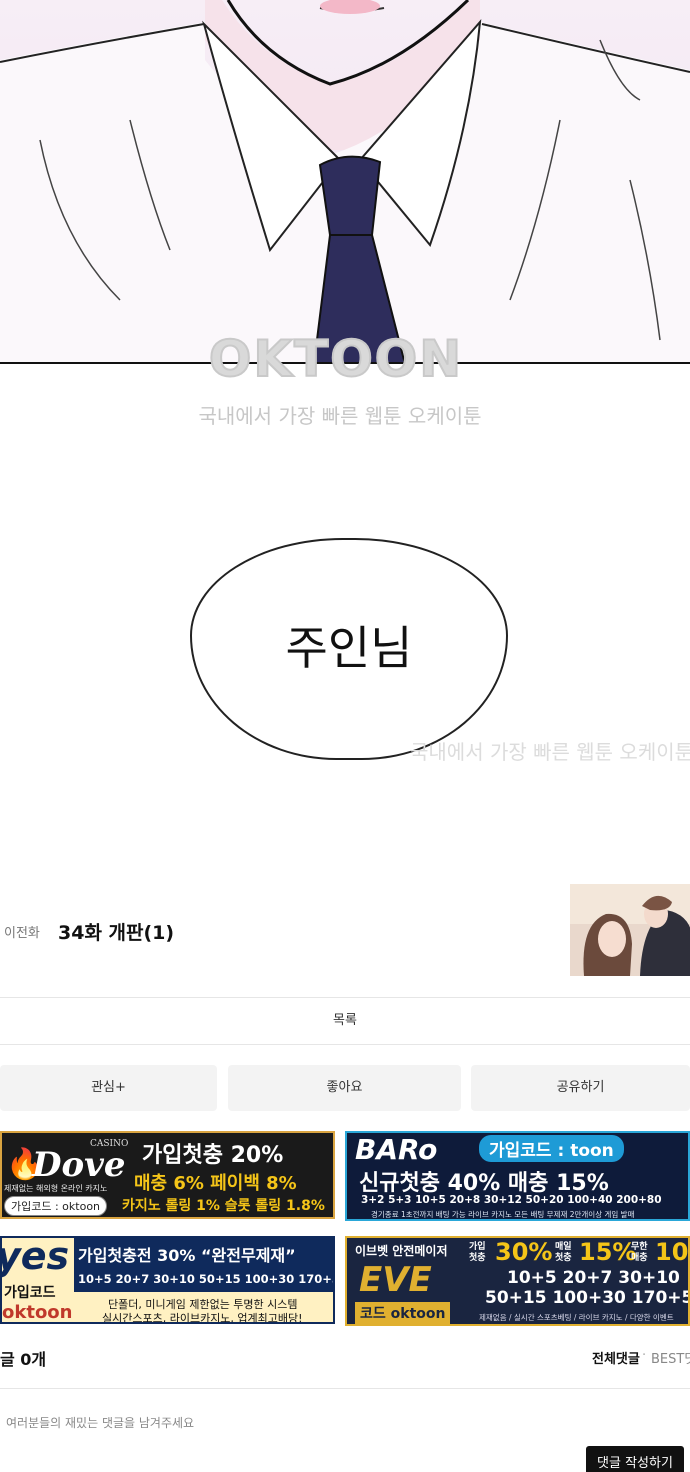 The height and width of the screenshot is (1472, 690). I want to click on dove-tagline: 제재없는 해외형 온라인 카지노, so click(56, 1188).